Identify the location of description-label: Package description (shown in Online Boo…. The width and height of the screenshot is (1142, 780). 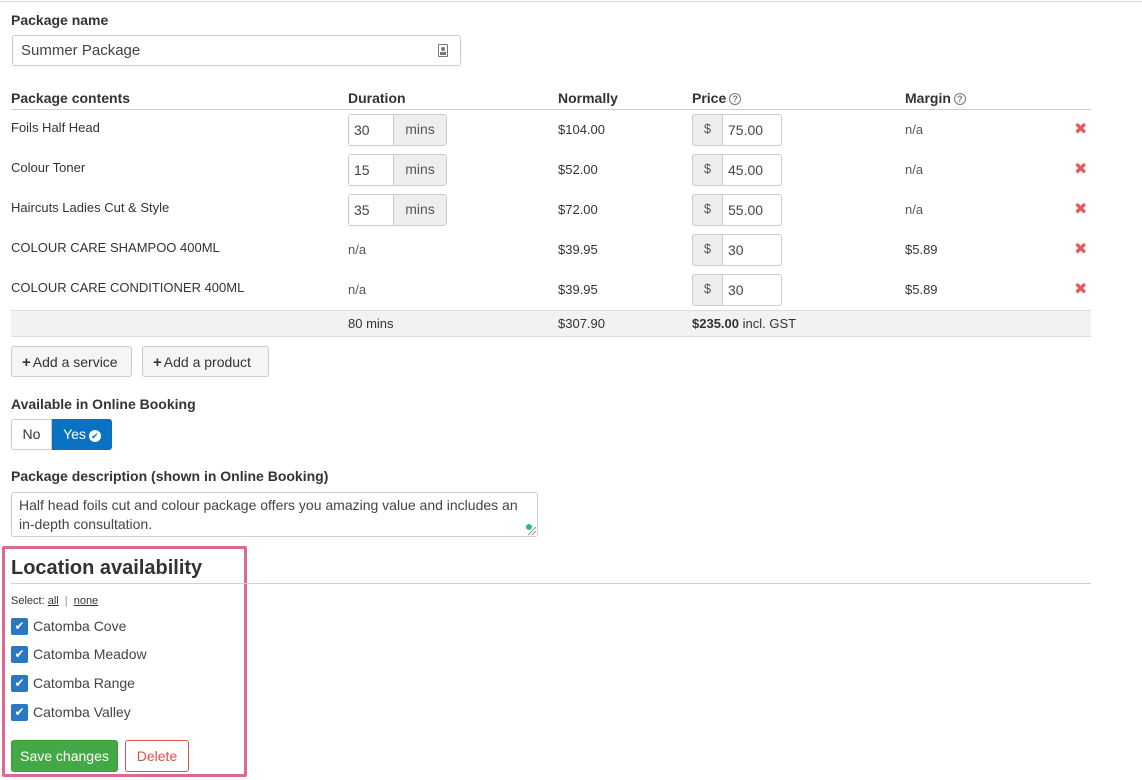
(170, 476).